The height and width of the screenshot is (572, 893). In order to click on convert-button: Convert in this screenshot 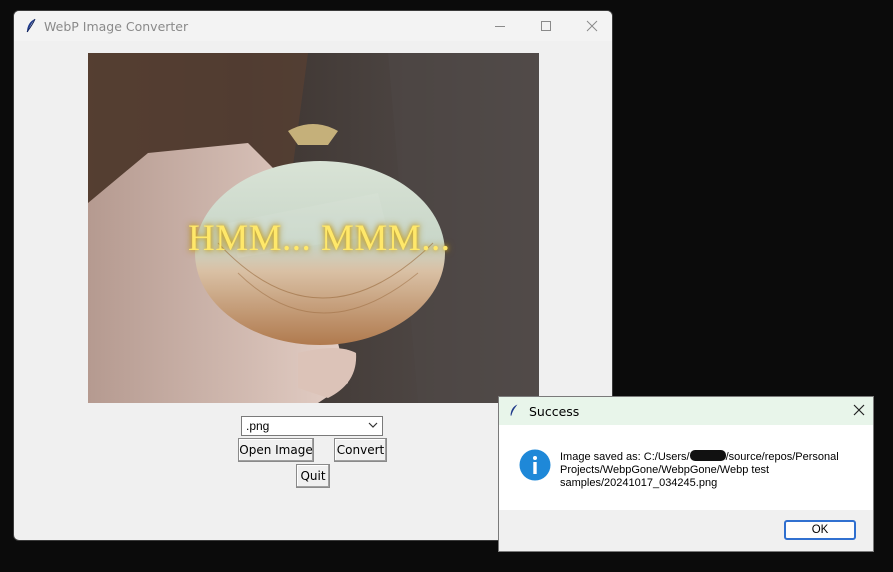, I will do `click(360, 450)`.